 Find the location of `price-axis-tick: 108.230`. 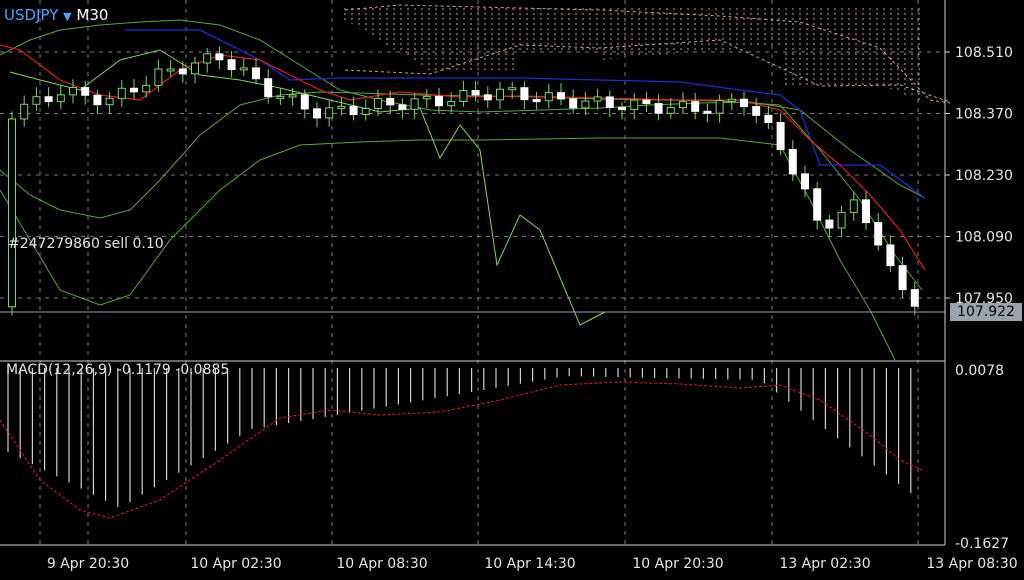

price-axis-tick: 108.230 is located at coordinates (984, 176).